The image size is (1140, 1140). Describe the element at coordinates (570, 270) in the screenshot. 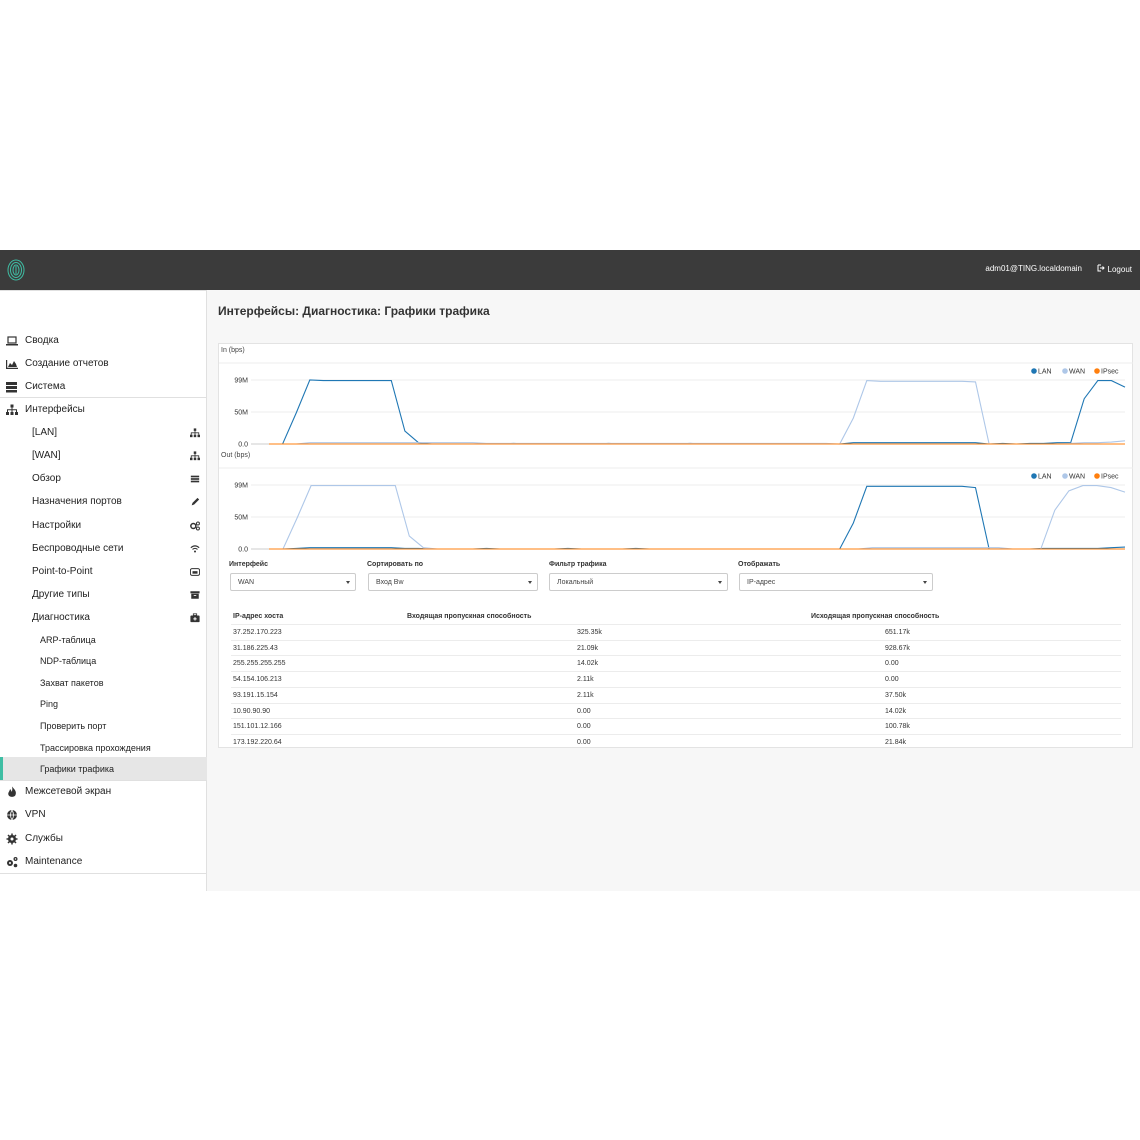

I see `top-bar: adm01@TING.localdomain Logout` at that location.